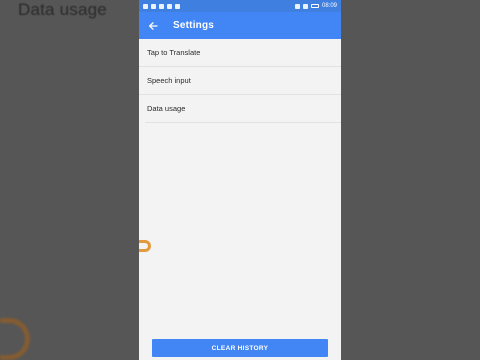 Image resolution: width=480 pixels, height=360 pixels. What do you see at coordinates (153, 26) in the screenshot?
I see `back-arrow-icon` at bounding box center [153, 26].